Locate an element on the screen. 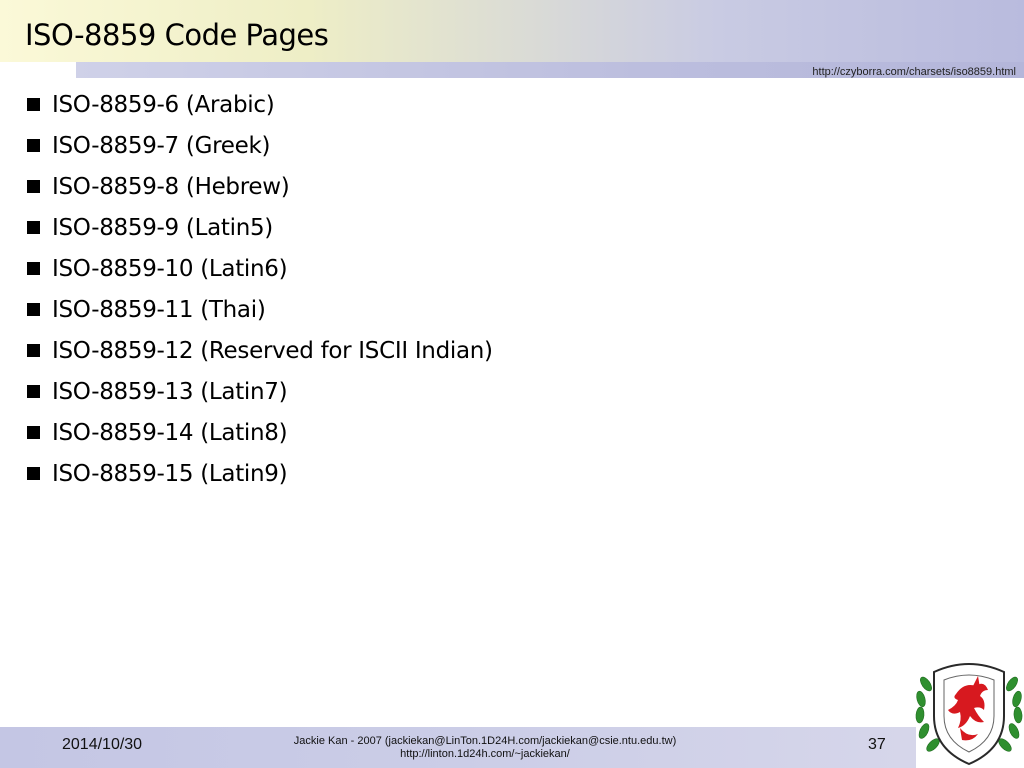  bullet-text: ISO-8859-8 (Hebrew) is located at coordinates (171, 186).